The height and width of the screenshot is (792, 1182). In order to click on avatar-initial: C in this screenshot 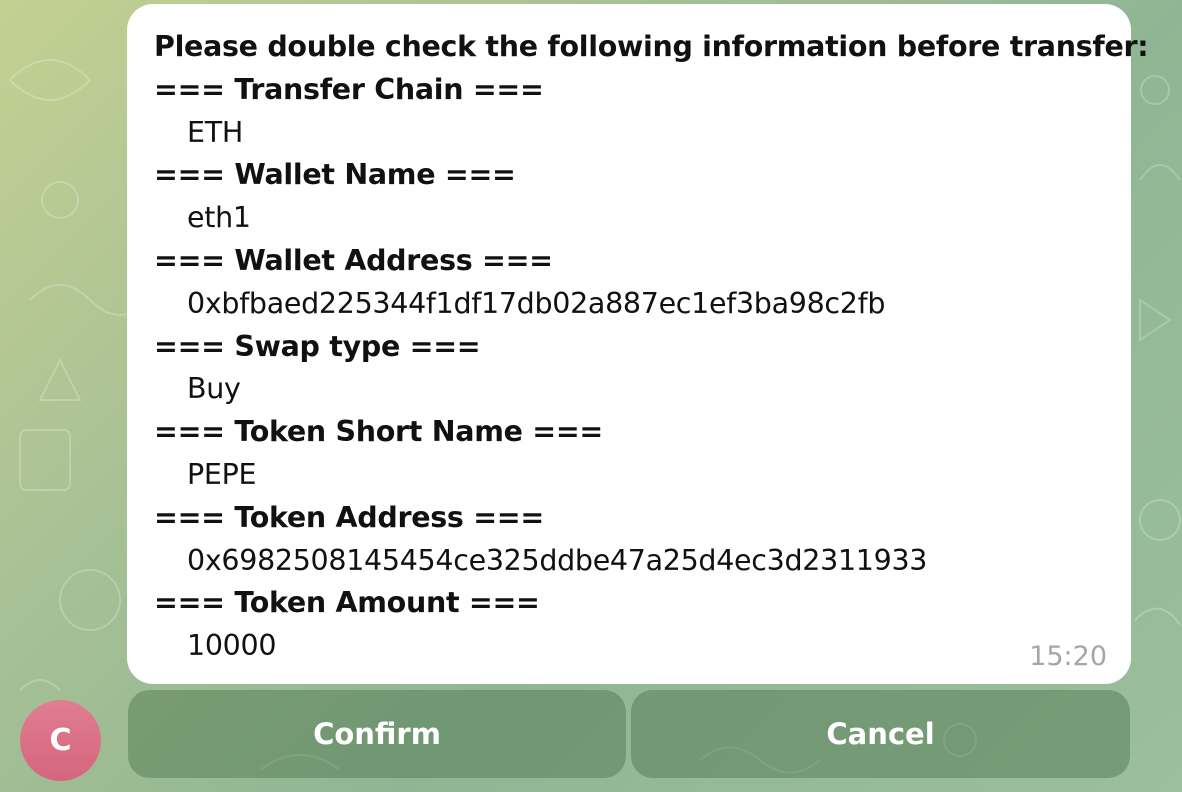, I will do `click(60, 740)`.